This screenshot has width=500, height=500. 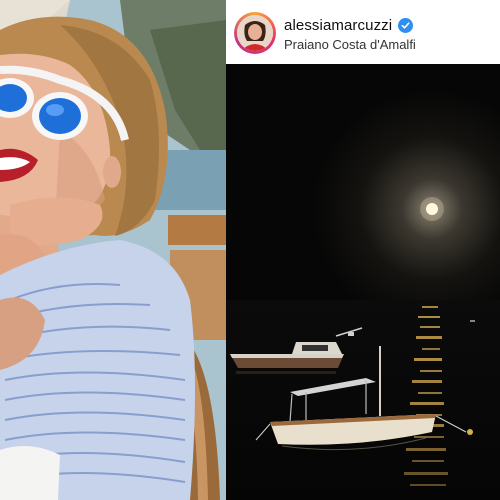 I want to click on location-link: Praiano Costa d'Amalfi, so click(x=350, y=44).